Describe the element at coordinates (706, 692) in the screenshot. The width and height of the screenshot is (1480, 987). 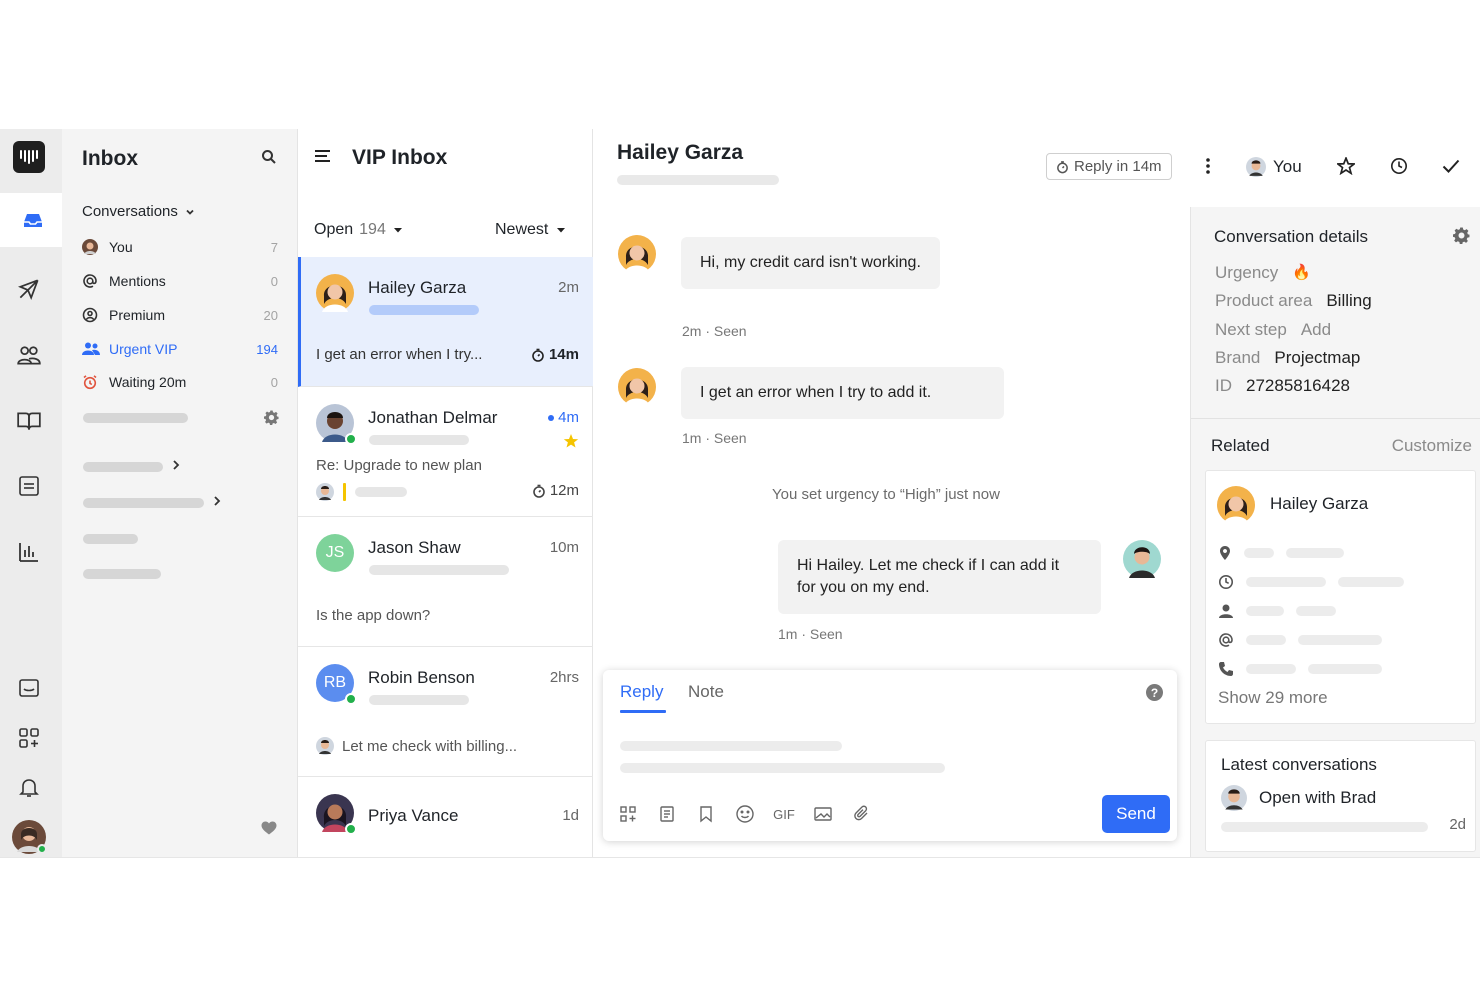
I see `tab-note: Note` at that location.